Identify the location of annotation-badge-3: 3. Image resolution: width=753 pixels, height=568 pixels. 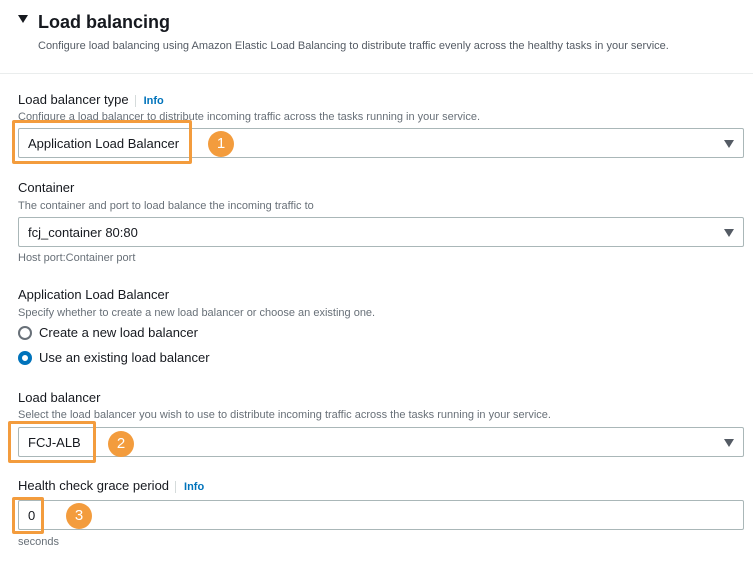
(79, 516).